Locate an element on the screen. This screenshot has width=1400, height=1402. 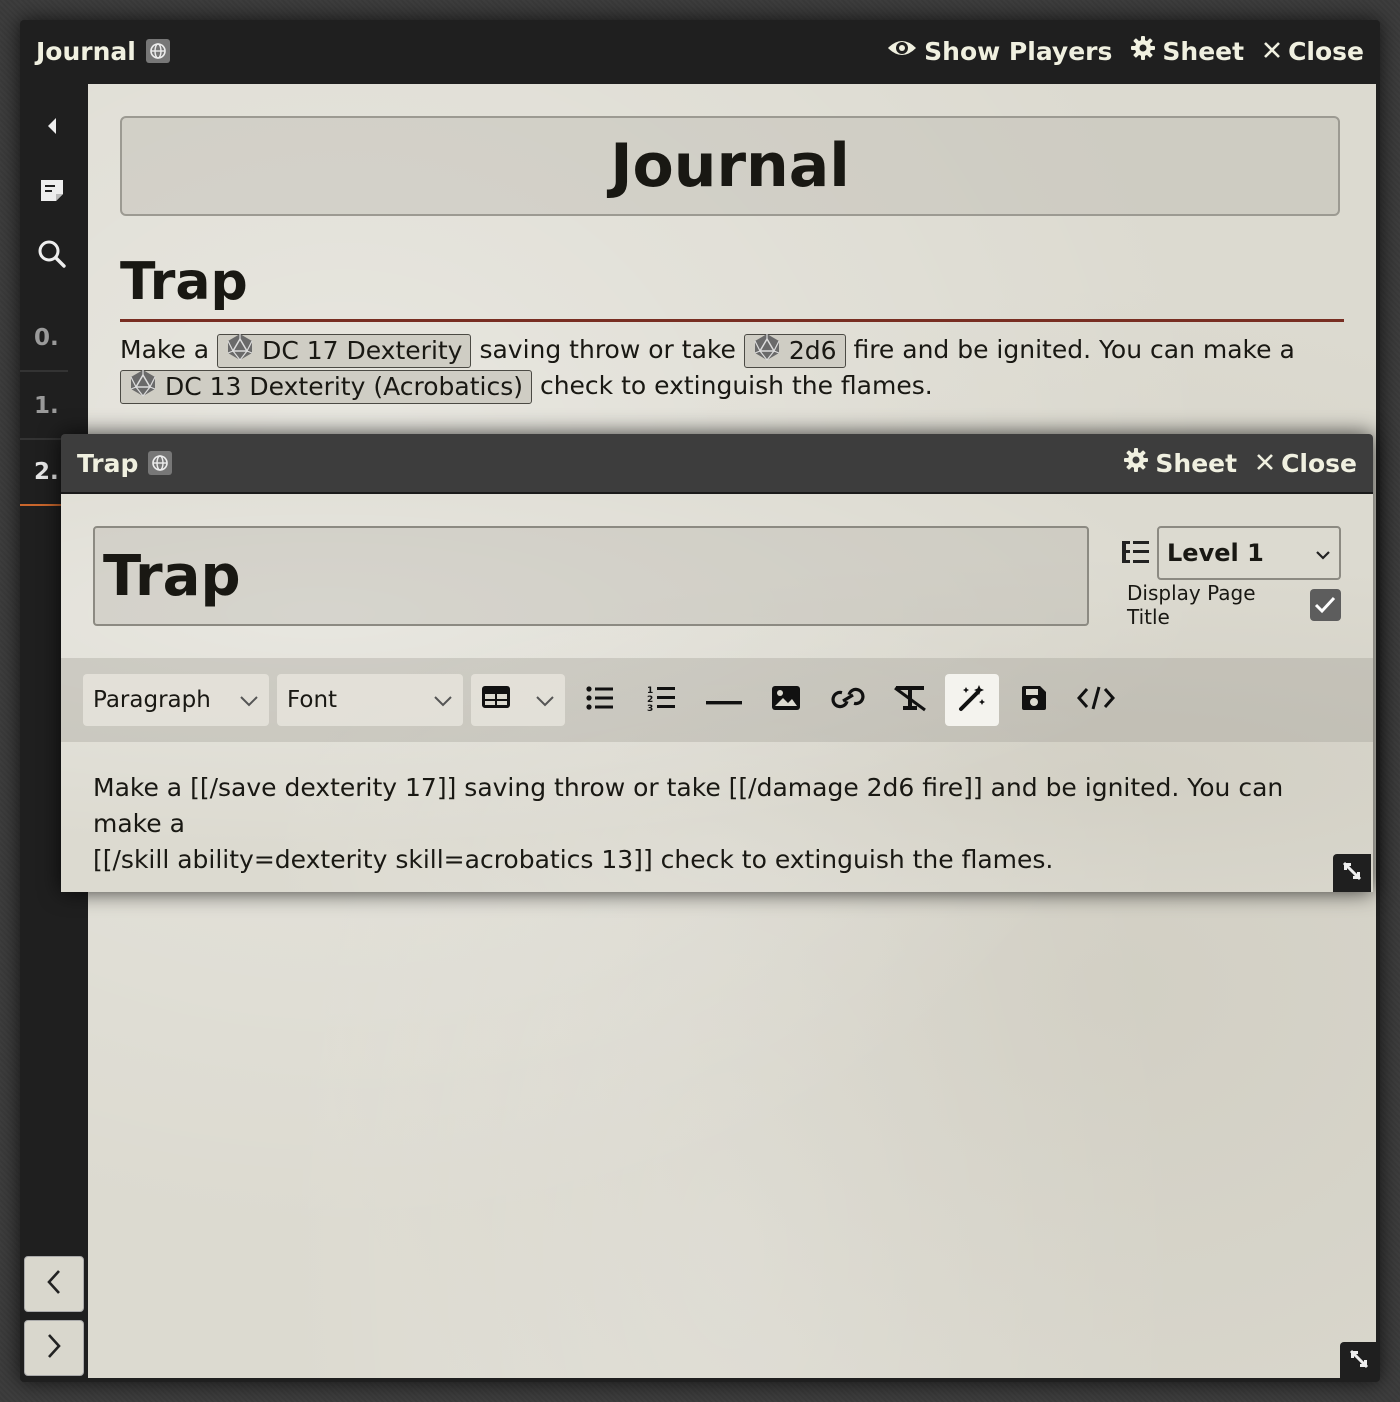
horizontal-rule-icon is located at coordinates (724, 700).